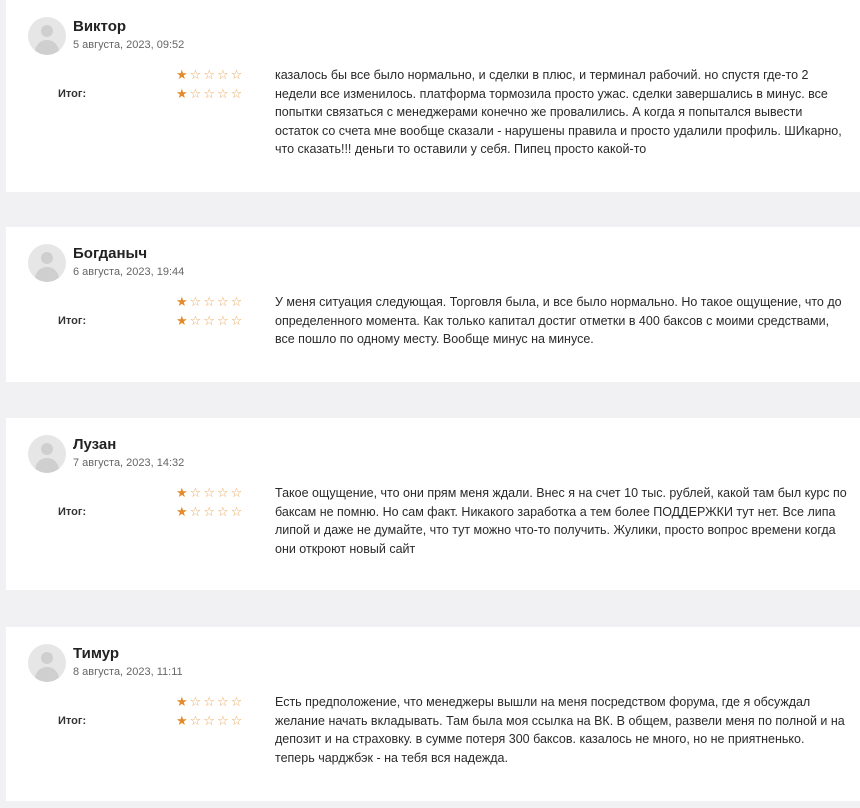 The width and height of the screenshot is (860, 808). What do you see at coordinates (110, 253) in the screenshot?
I see `reviewer-name: Богданыч` at bounding box center [110, 253].